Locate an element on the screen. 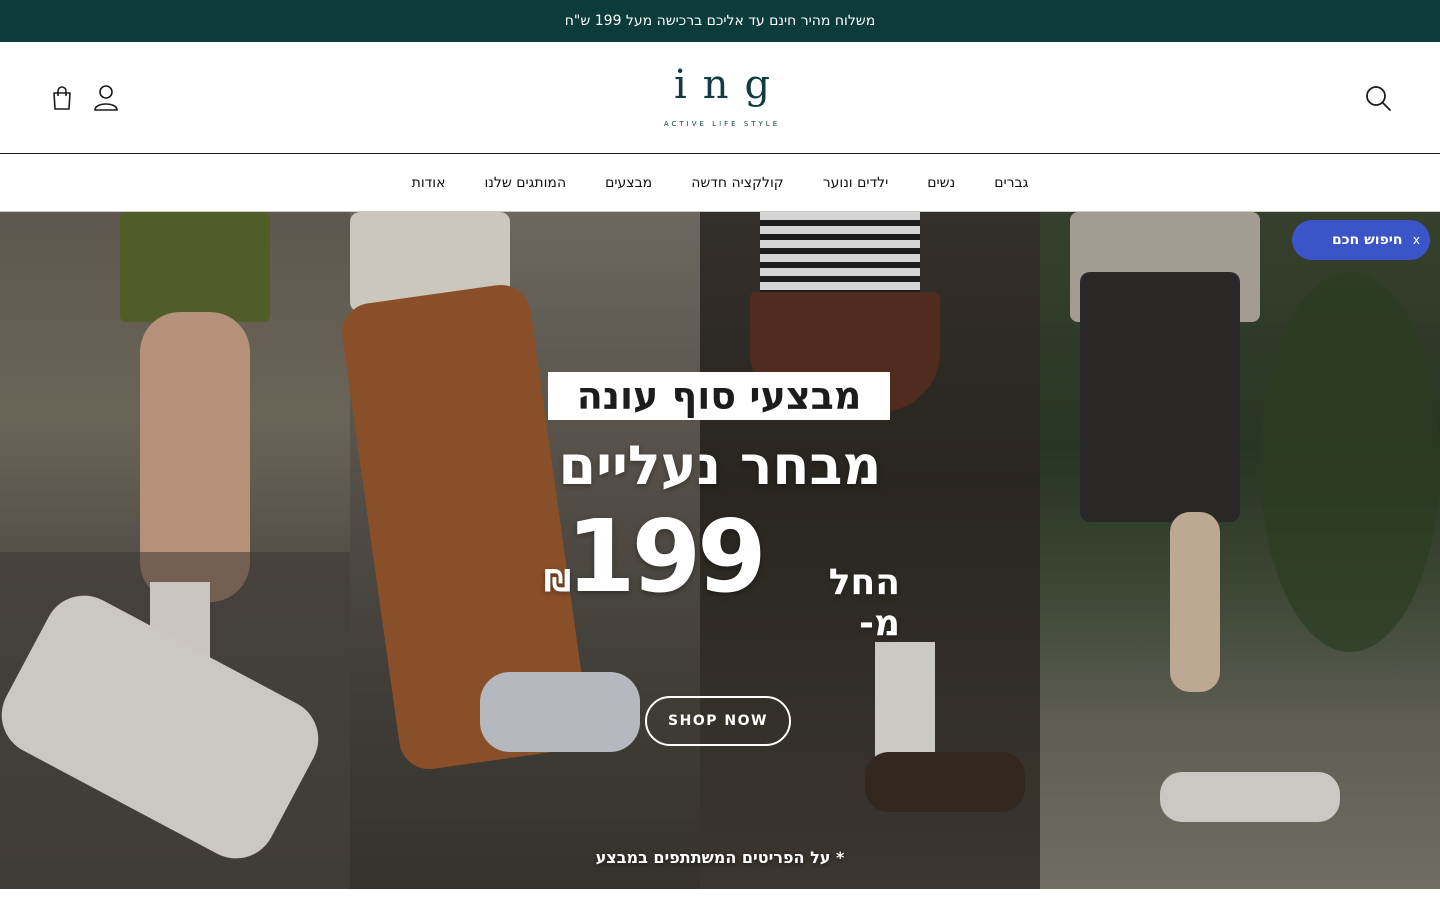 This screenshot has height=900, width=1440. logo-wordmark: ing is located at coordinates (730, 85).